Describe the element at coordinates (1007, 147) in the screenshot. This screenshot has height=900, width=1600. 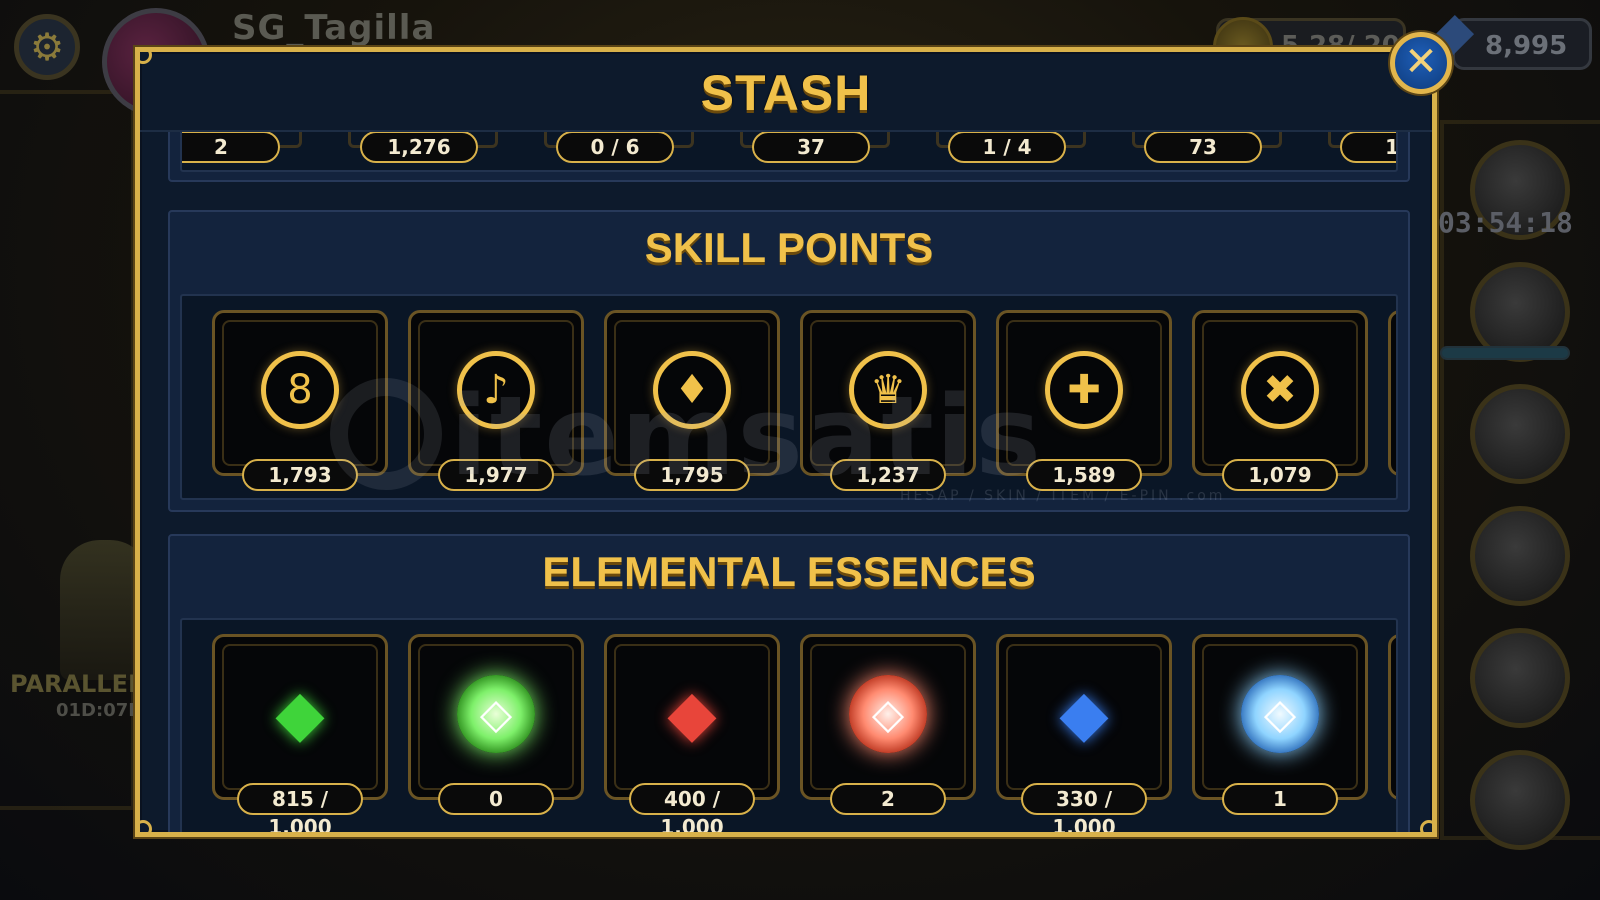
I see `item-count: 1 / 4` at that location.